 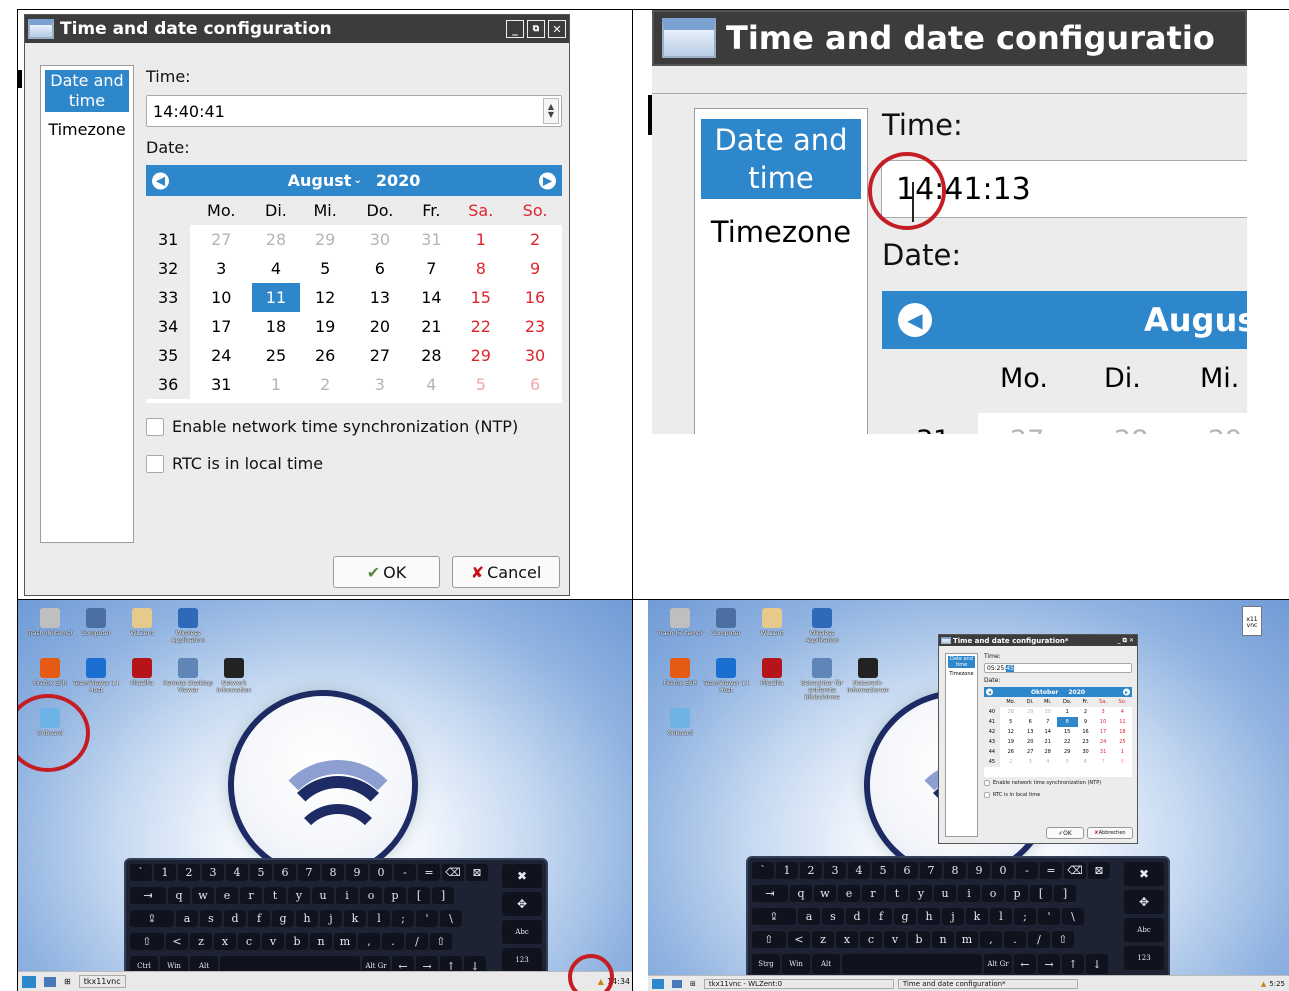 I want to click on key: v, so click(x=895, y=939).